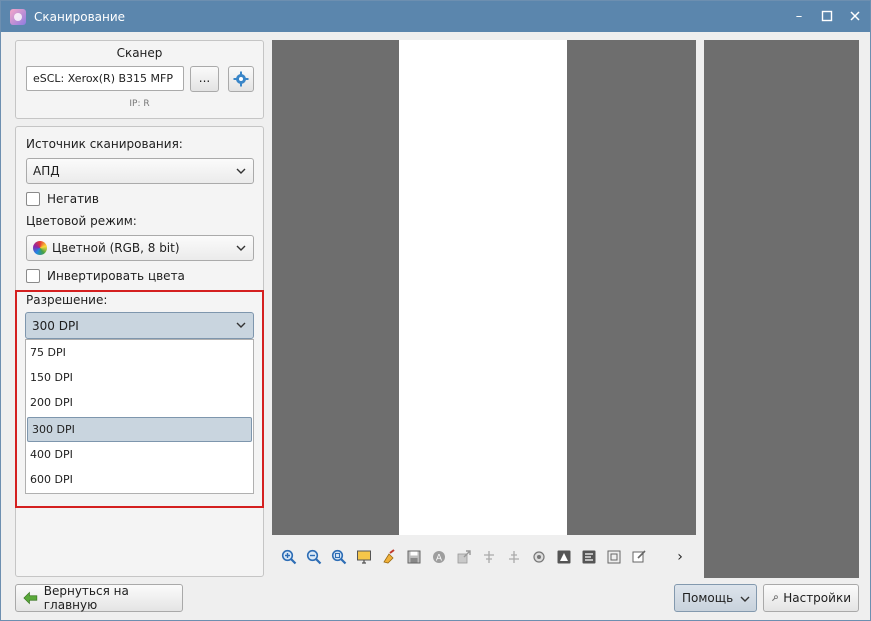  What do you see at coordinates (139, 353) in the screenshot?
I see `dropdown-option-75: 75 DPI` at bounding box center [139, 353].